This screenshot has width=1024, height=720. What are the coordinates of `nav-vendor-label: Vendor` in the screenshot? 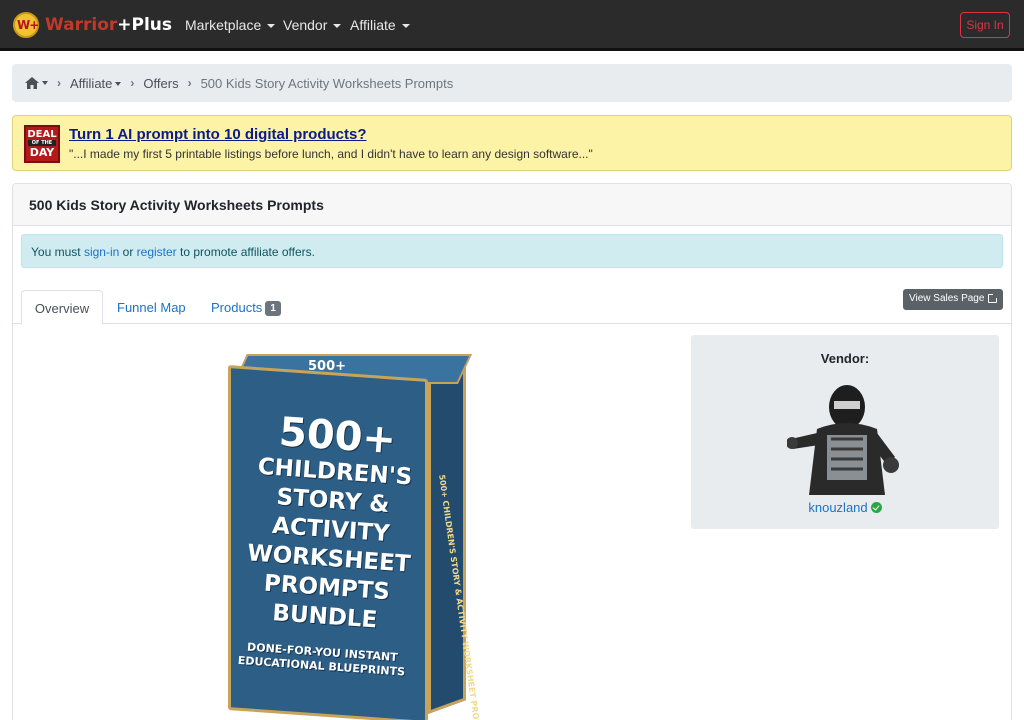 It's located at (305, 25).